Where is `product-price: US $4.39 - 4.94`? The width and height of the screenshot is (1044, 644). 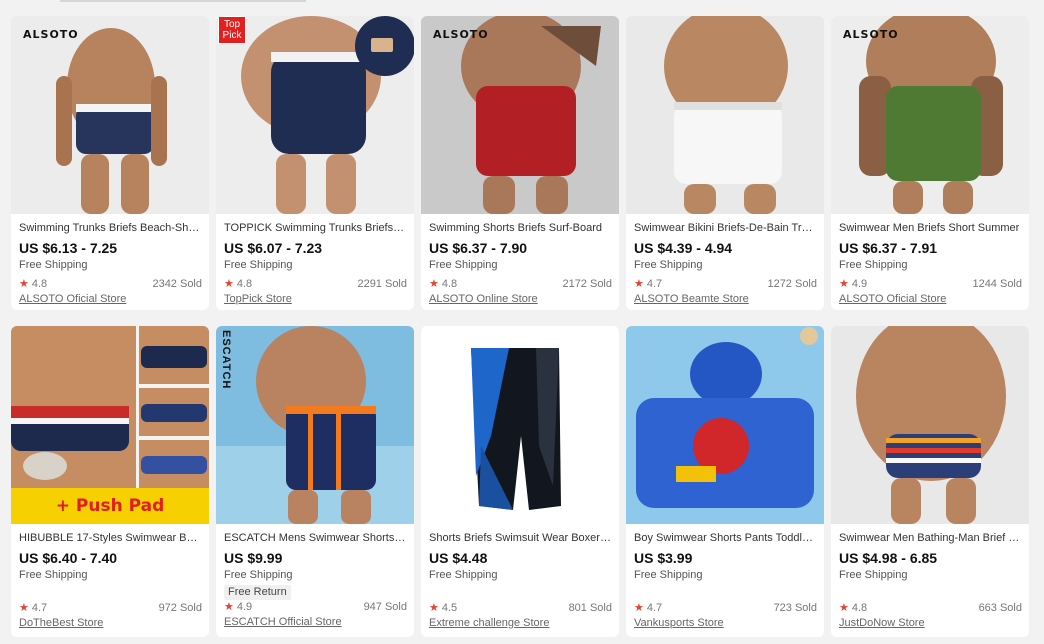
product-price: US $4.39 - 4.94 is located at coordinates (683, 248).